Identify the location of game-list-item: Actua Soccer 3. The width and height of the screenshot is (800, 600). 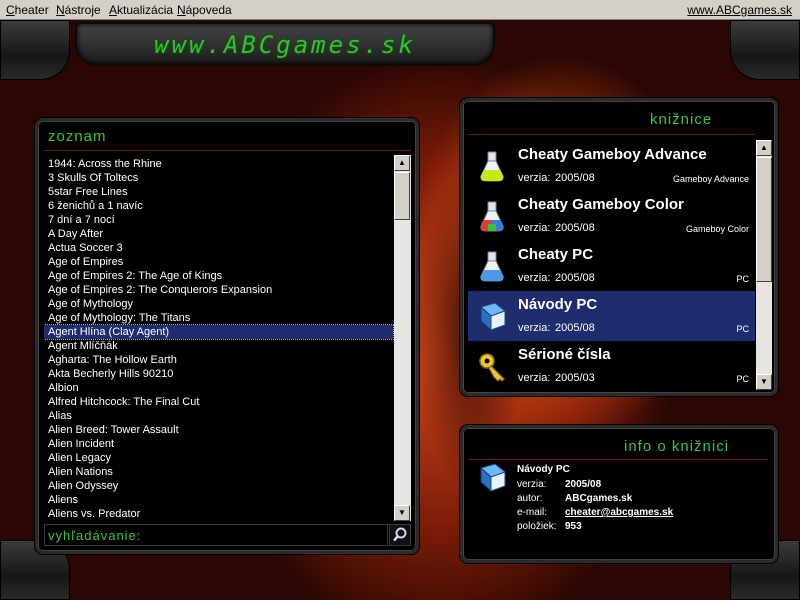
(218, 248).